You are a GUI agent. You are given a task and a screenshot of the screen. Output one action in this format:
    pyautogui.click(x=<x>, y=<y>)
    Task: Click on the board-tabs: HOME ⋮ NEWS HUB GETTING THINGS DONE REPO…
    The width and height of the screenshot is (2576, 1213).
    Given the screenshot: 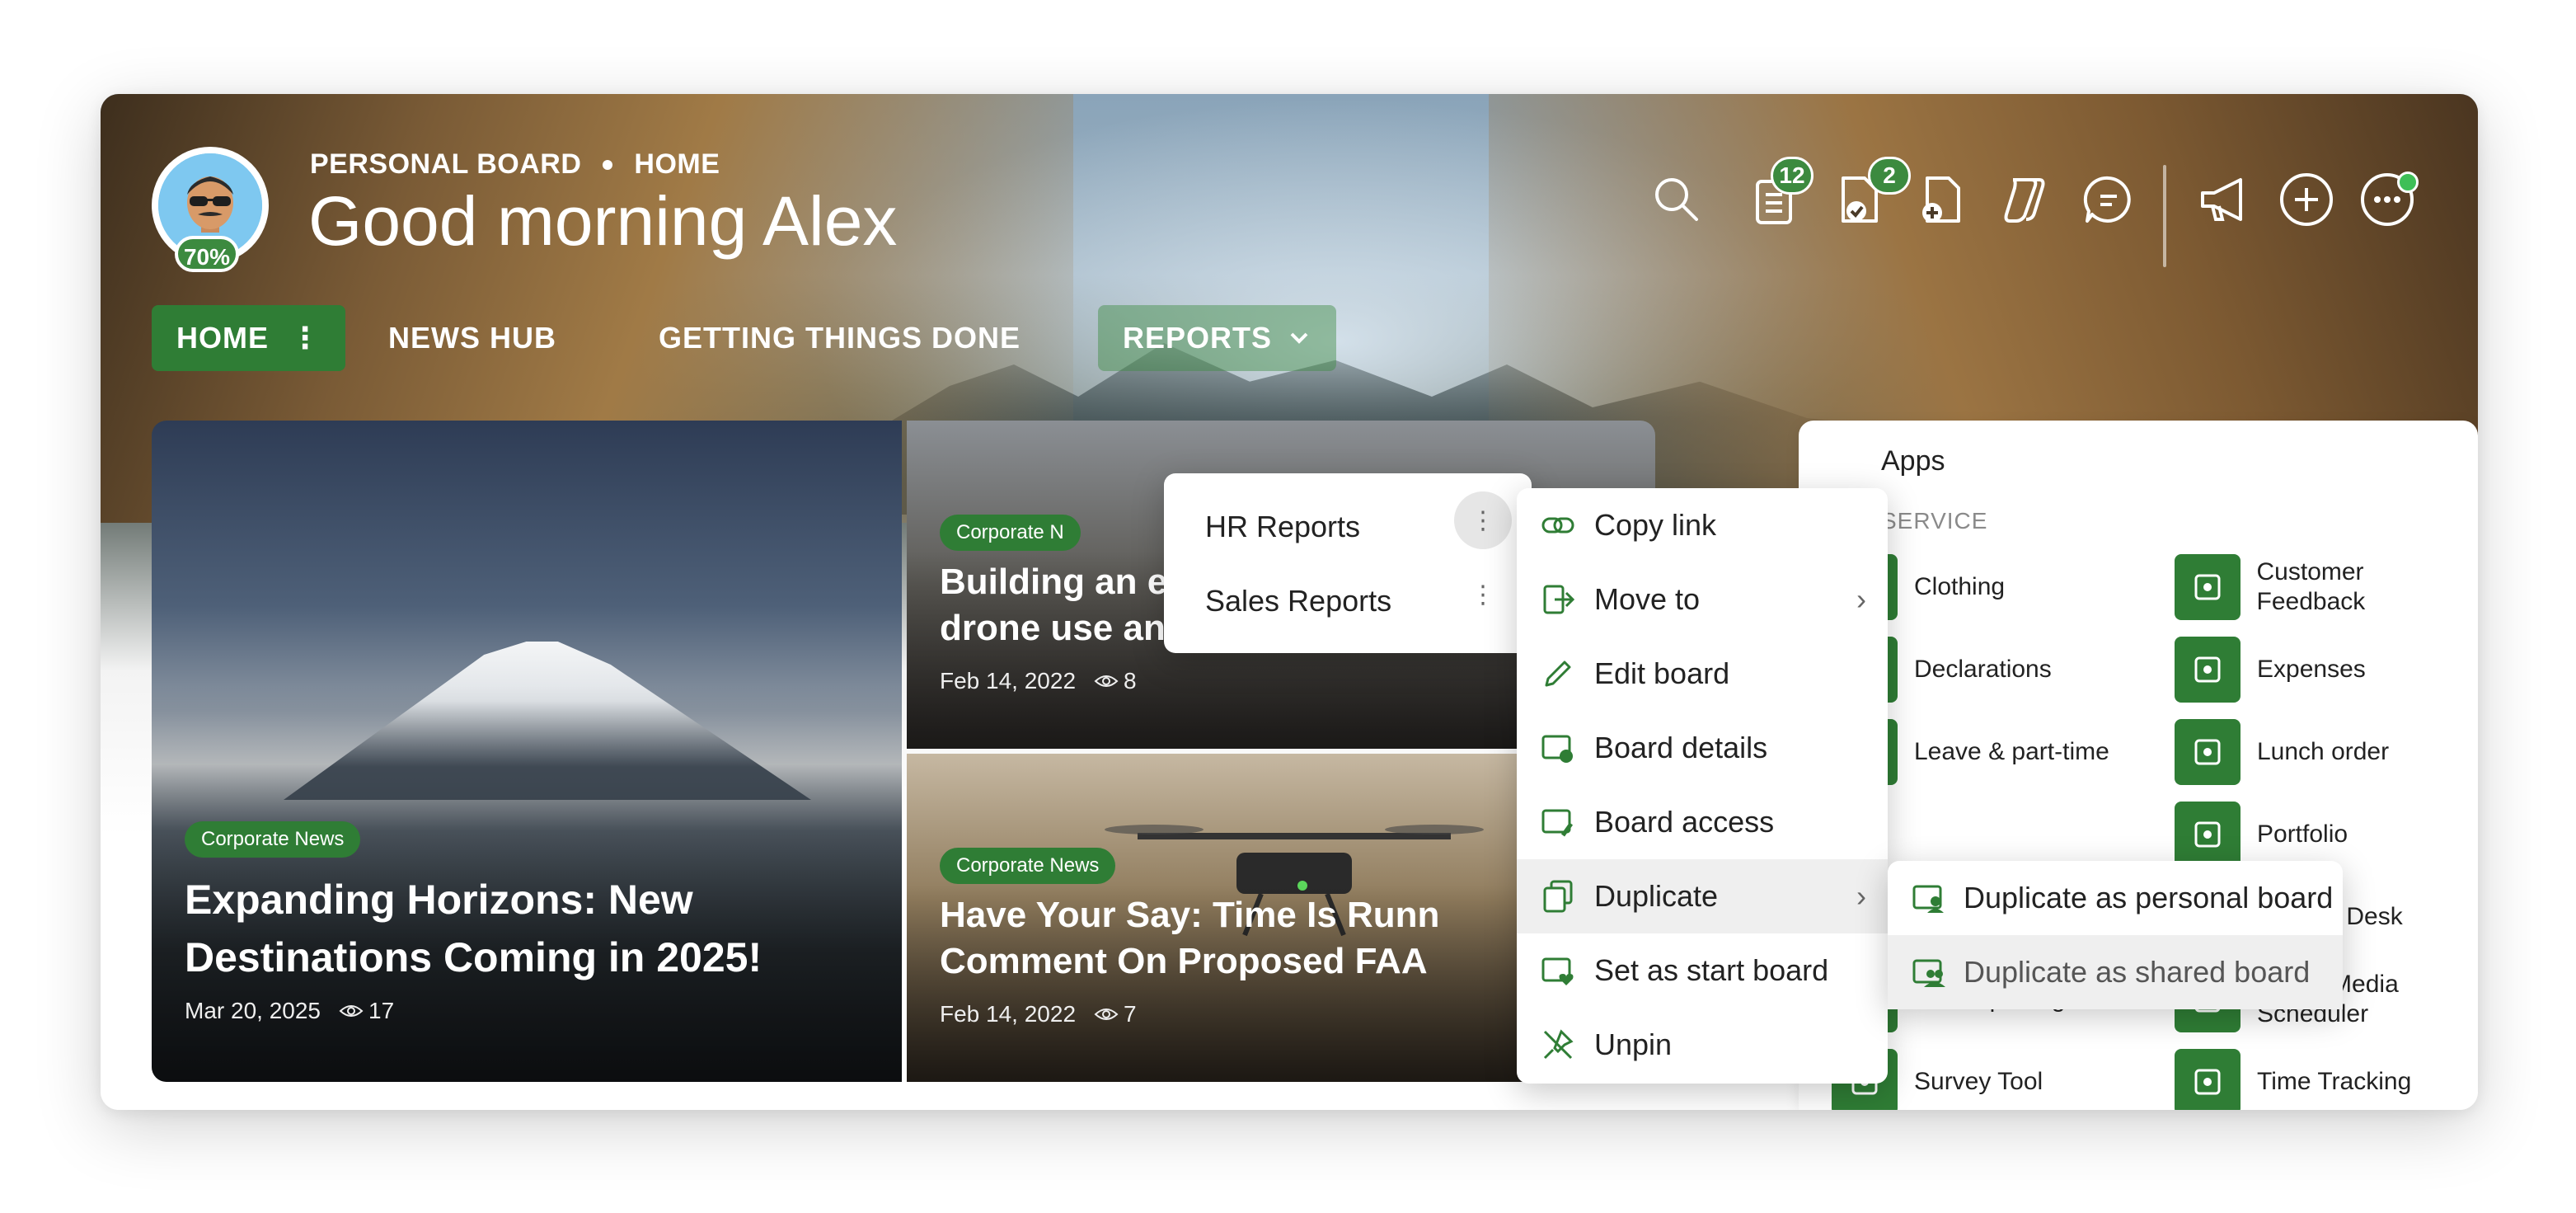 What is the action you would take?
    pyautogui.click(x=745, y=338)
    